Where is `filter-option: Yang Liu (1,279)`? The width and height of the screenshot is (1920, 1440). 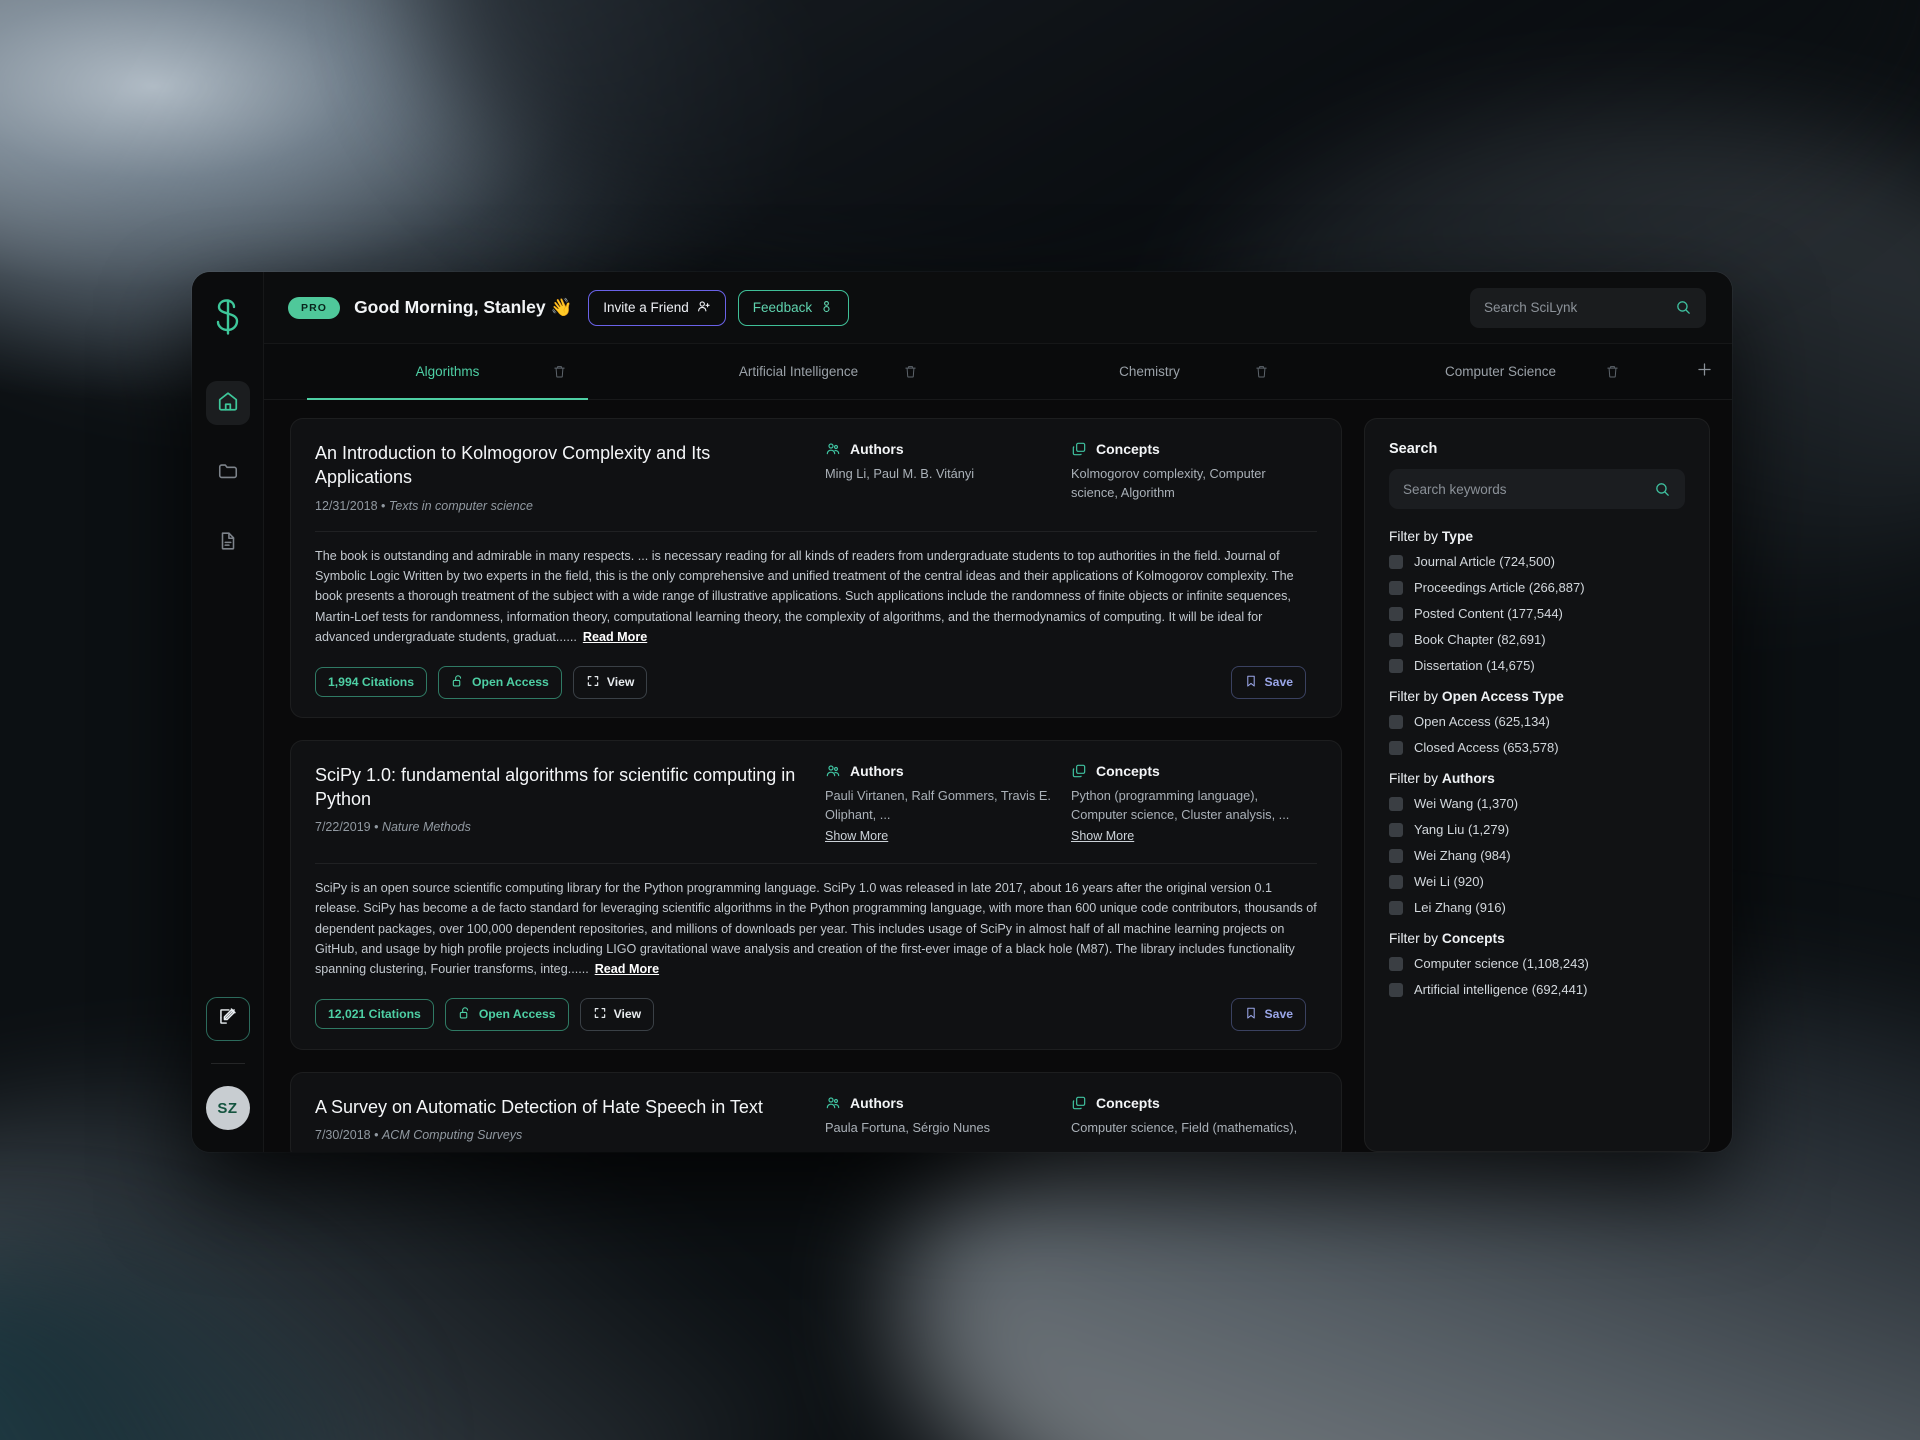 filter-option: Yang Liu (1,279) is located at coordinates (1537, 829).